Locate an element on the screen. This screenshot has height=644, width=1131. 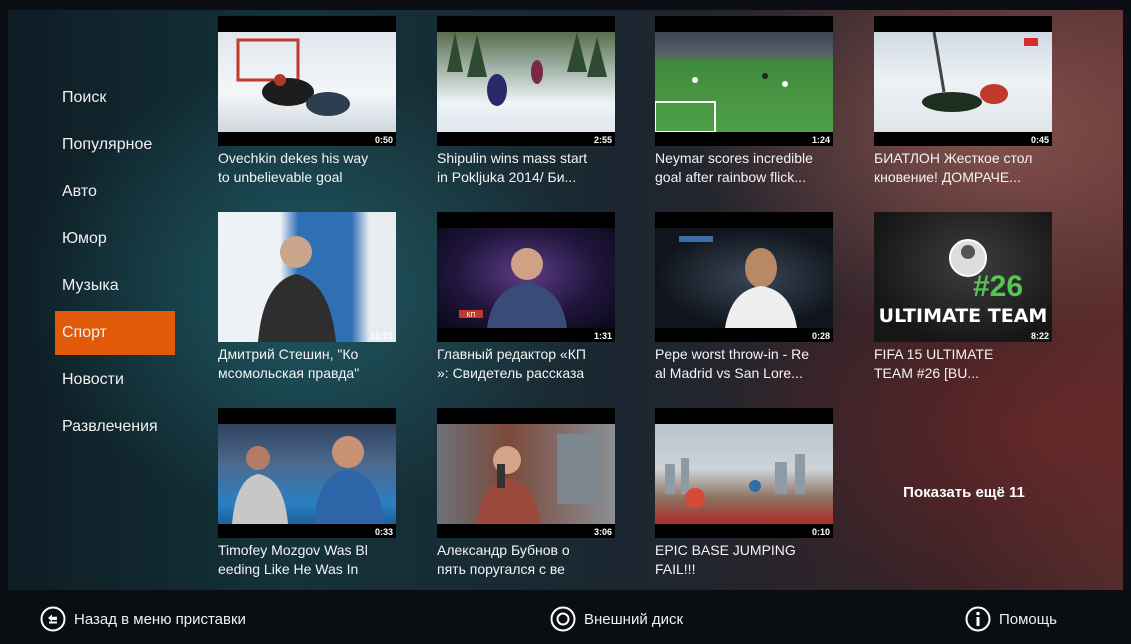
video-thumbnail: 1:24 is located at coordinates (744, 81).